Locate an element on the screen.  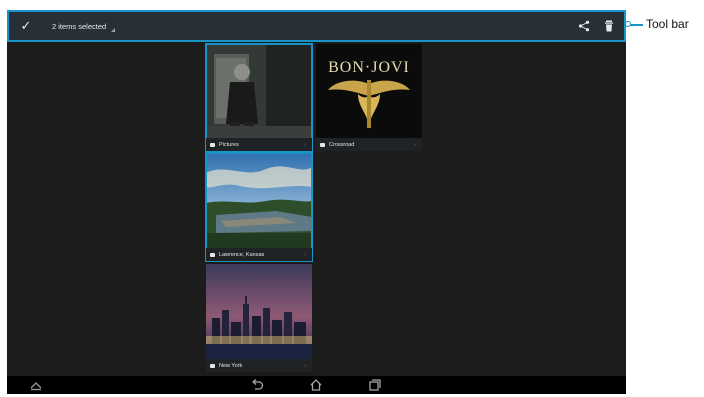
album-tile: BON·JOVI Crossroad › is located at coordinates (369, 97).